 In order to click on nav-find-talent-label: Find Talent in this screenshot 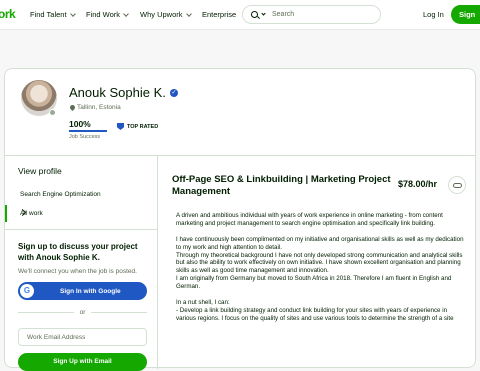, I will do `click(48, 14)`.